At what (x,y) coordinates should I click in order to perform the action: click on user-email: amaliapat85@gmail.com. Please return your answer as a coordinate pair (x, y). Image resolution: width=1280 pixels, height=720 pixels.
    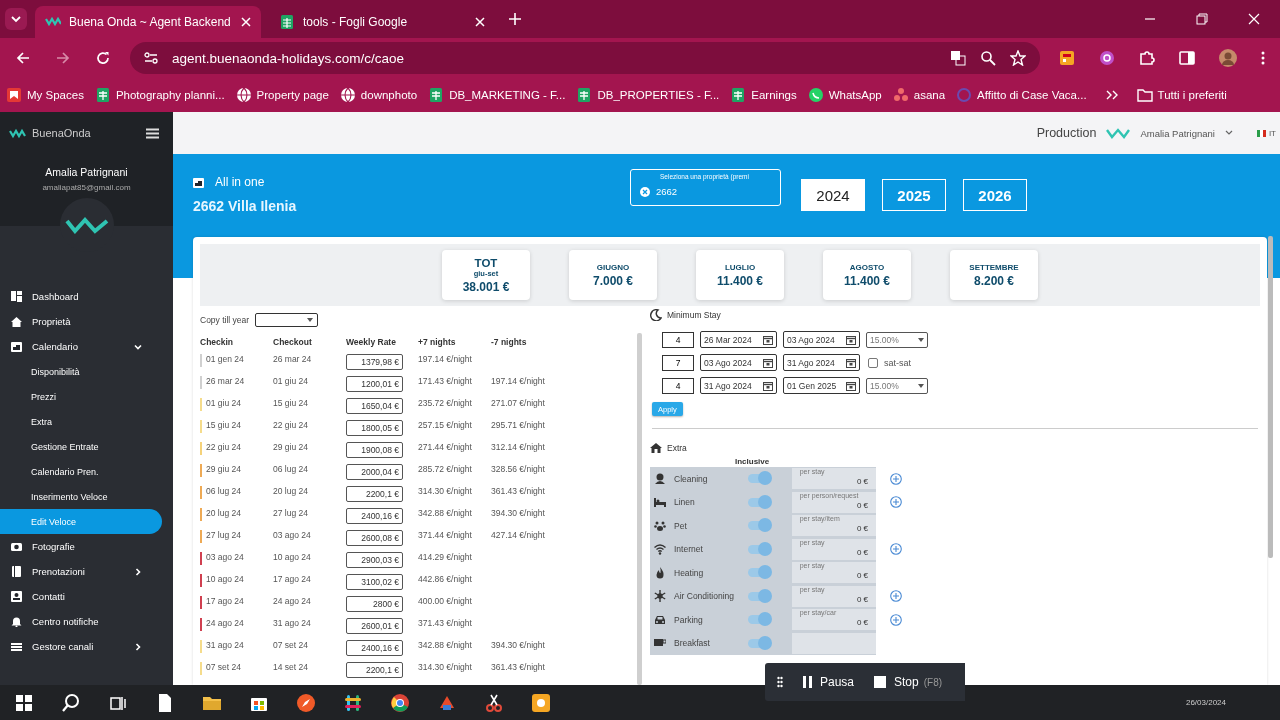
    Looking at the image, I should click on (86, 187).